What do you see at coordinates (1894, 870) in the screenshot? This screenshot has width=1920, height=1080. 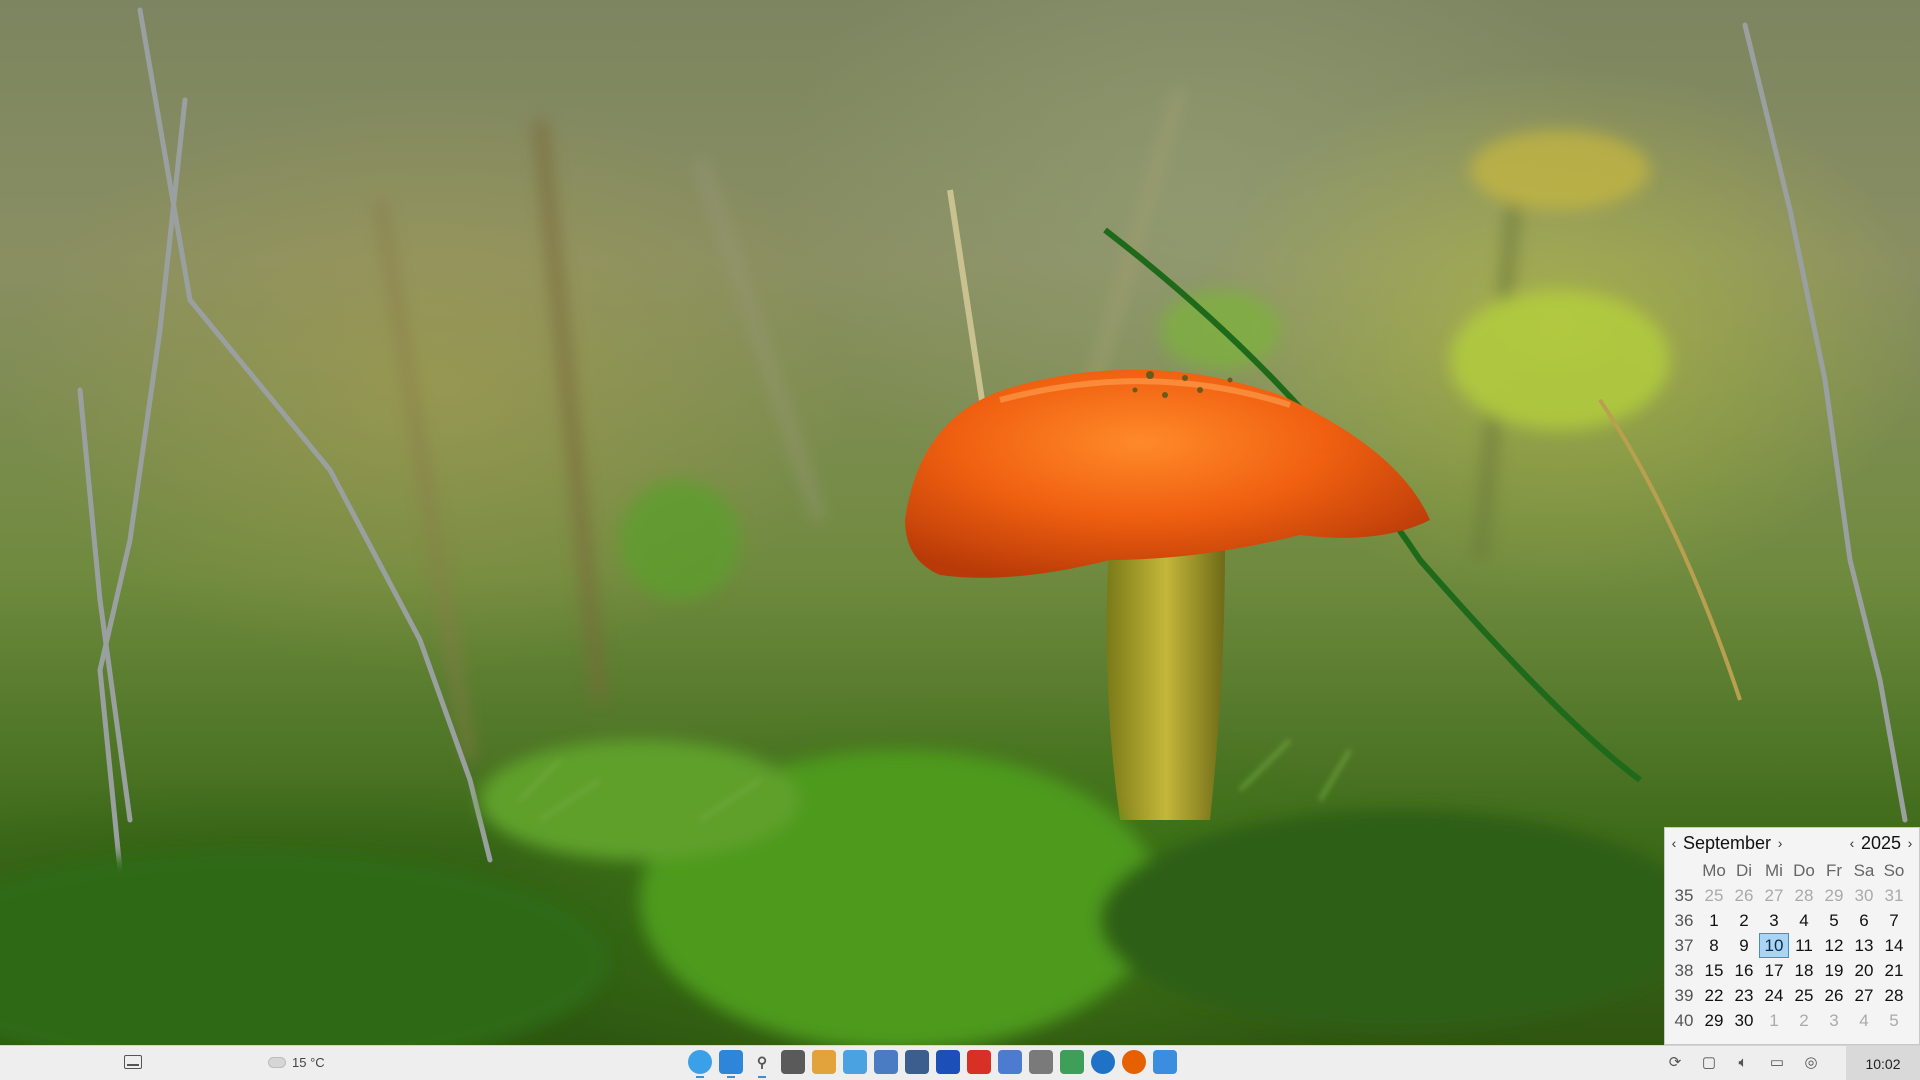 I see `day-name-header: So` at bounding box center [1894, 870].